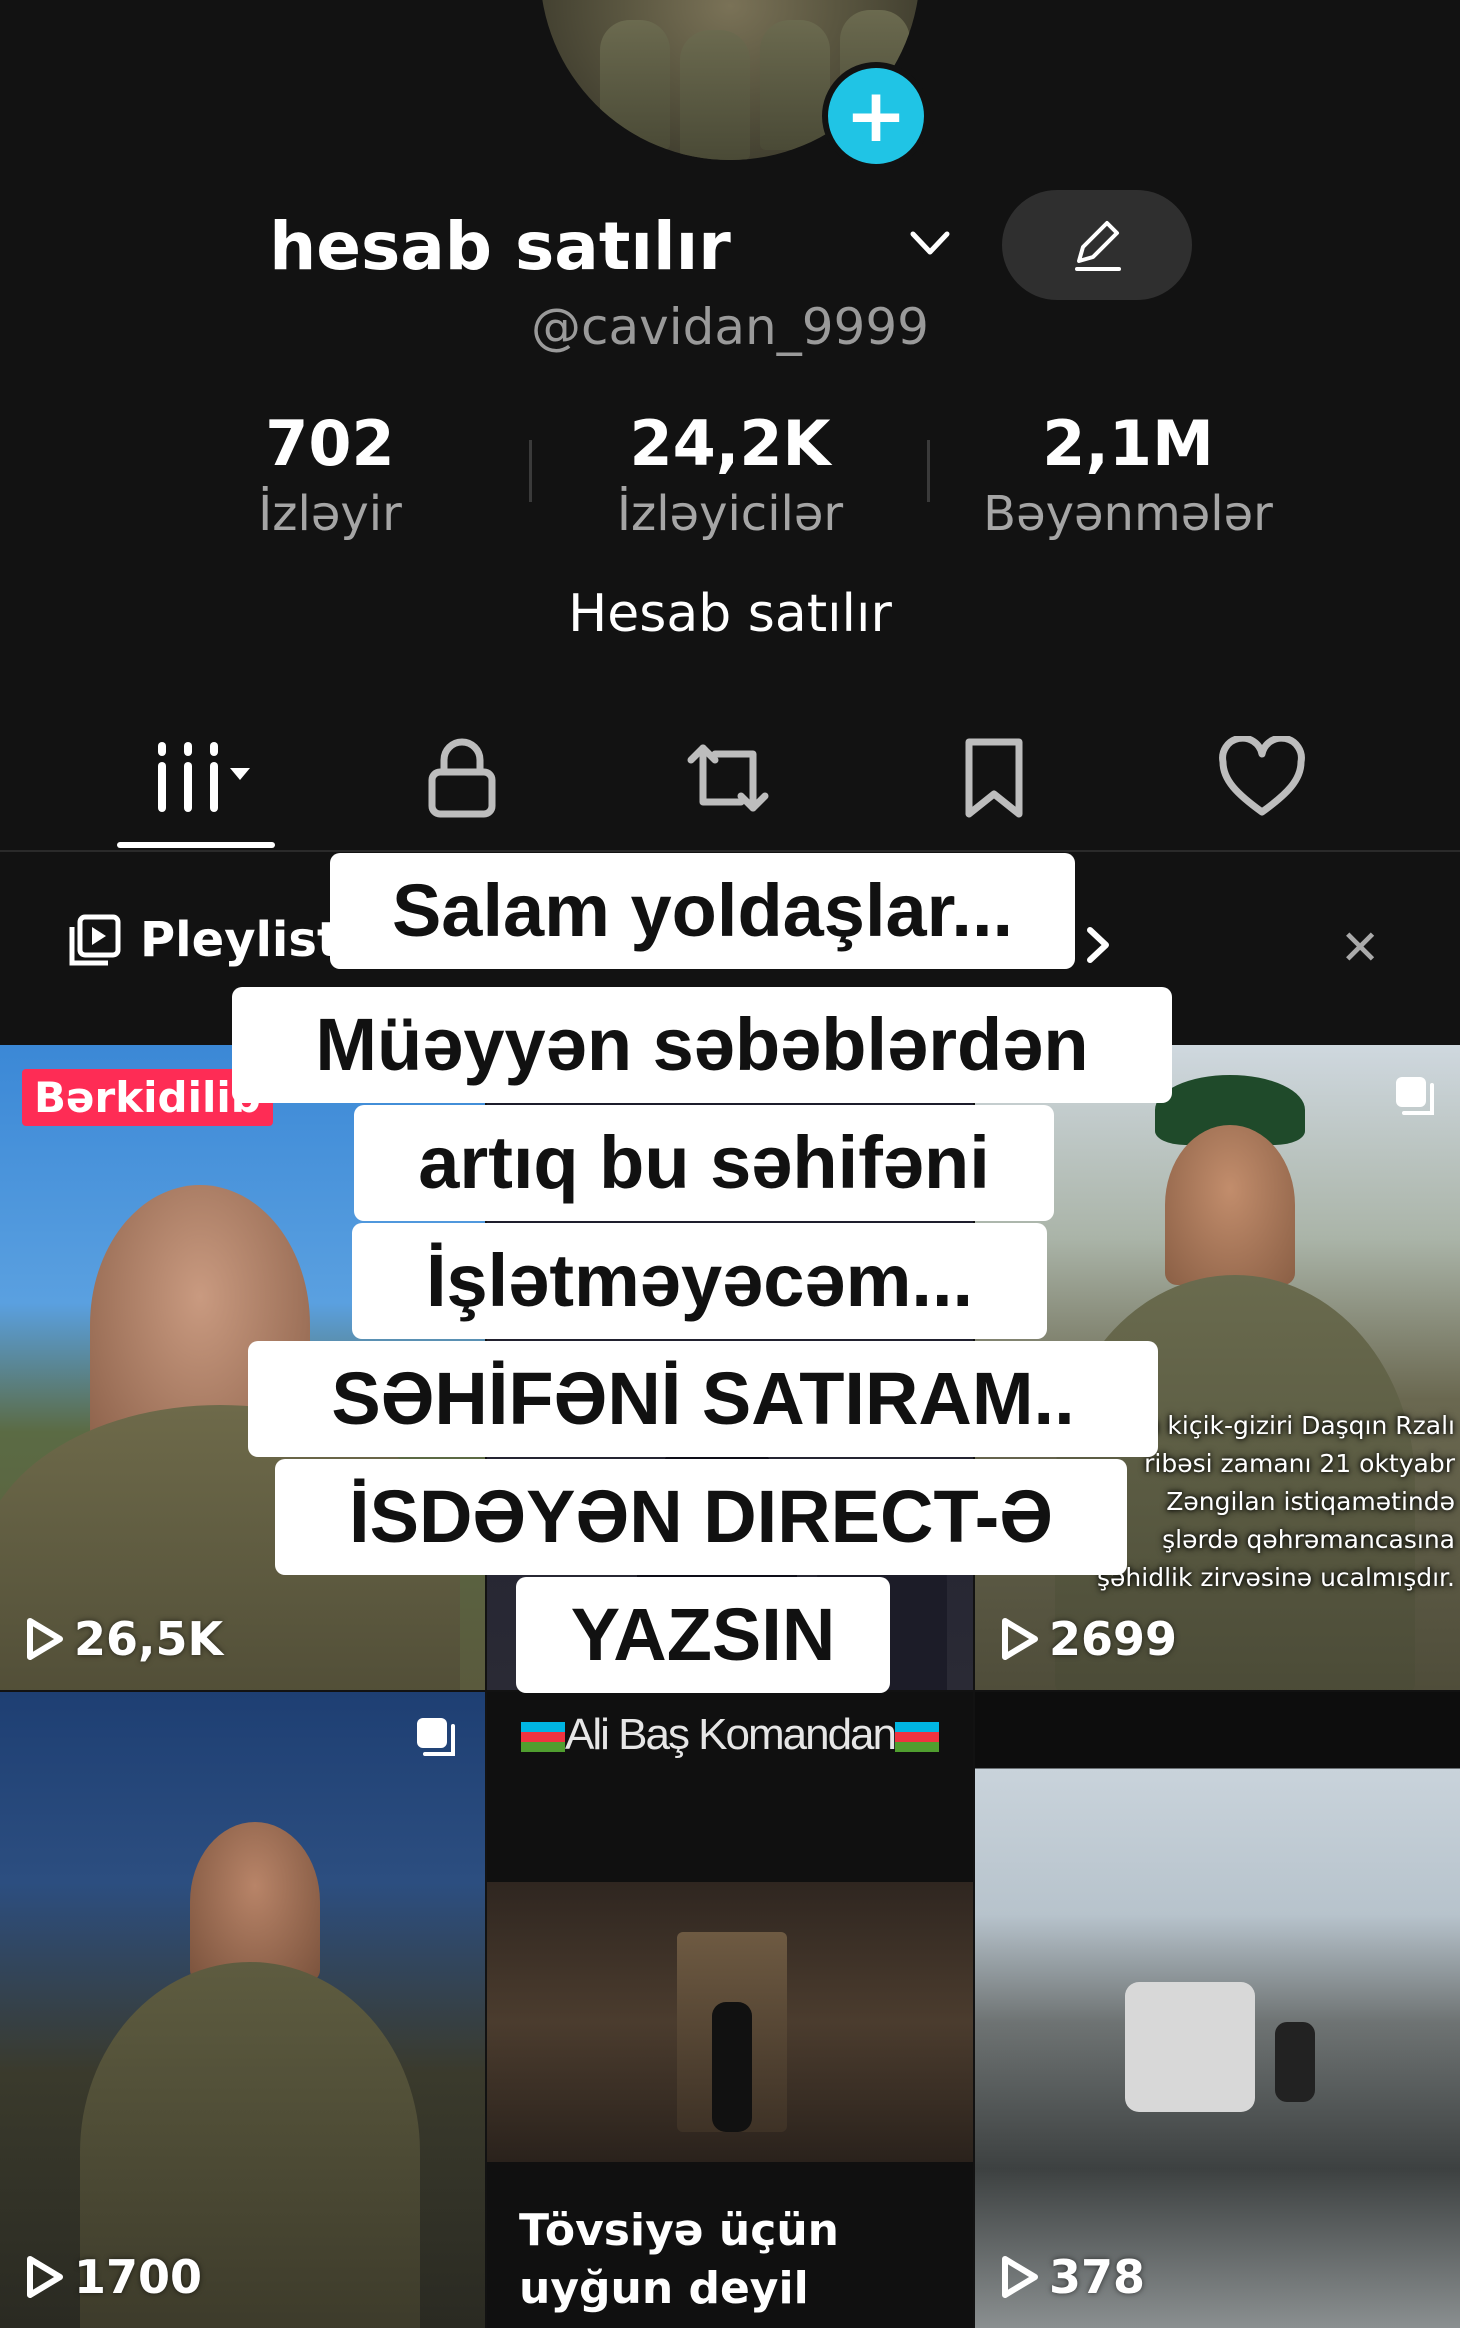 The height and width of the screenshot is (2328, 1460). Describe the element at coordinates (1072, 2277) in the screenshot. I see `view-count: 378` at that location.